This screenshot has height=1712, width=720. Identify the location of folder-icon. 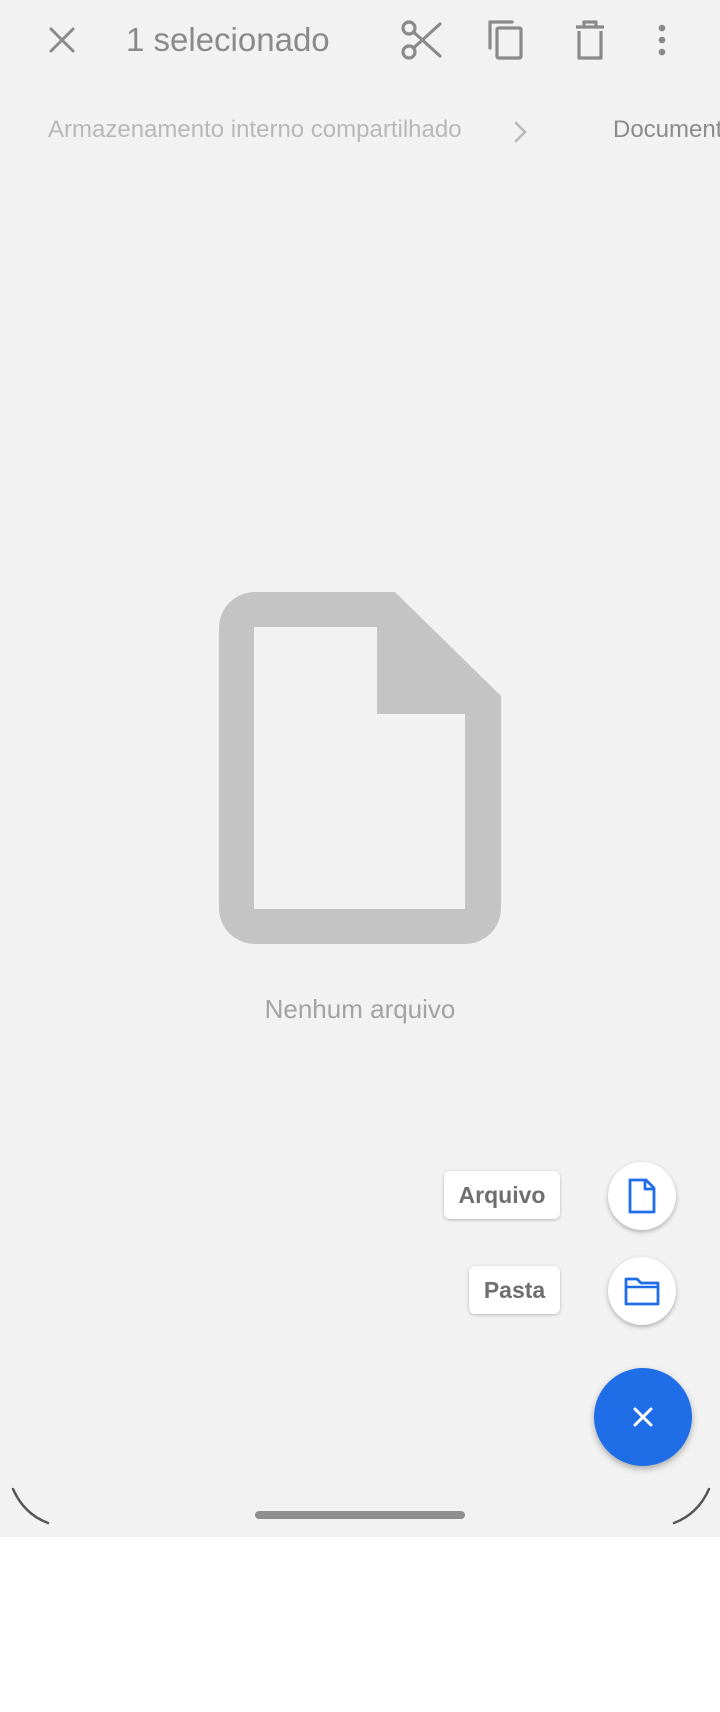
(642, 1291).